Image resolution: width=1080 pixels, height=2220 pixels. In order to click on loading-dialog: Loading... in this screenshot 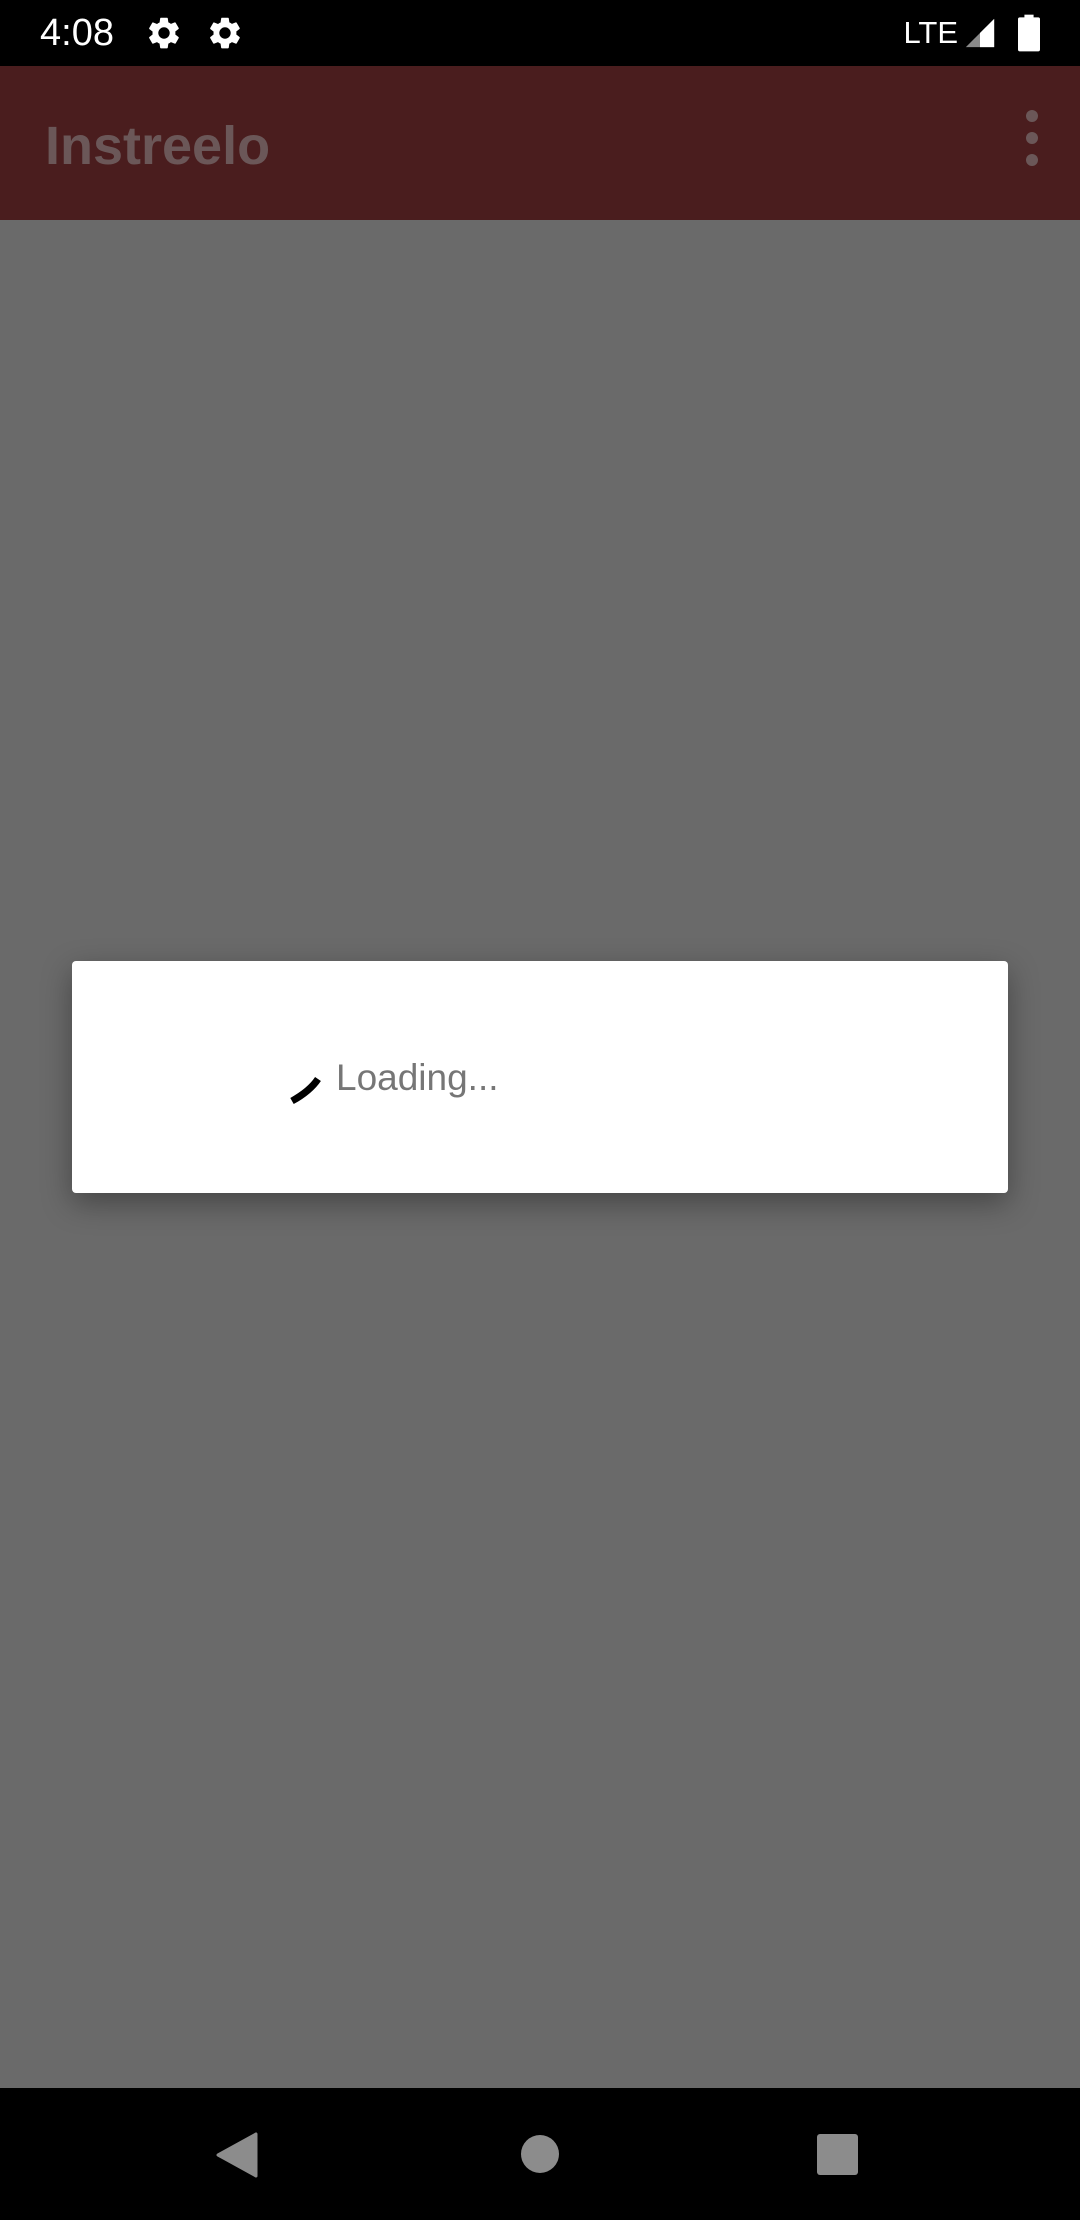, I will do `click(540, 1077)`.